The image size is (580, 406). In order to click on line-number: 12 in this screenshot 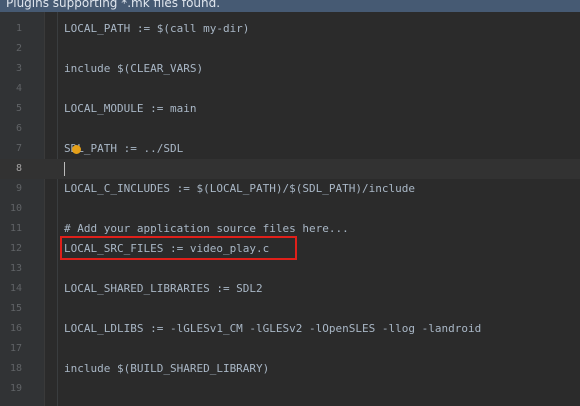, I will do `click(15, 248)`.